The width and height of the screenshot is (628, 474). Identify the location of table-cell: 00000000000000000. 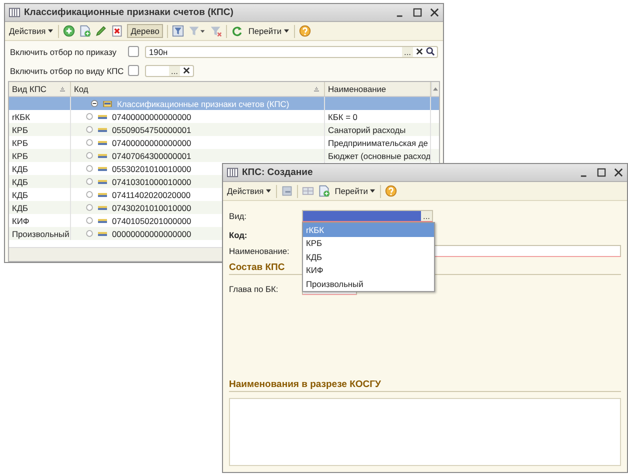
(152, 233).